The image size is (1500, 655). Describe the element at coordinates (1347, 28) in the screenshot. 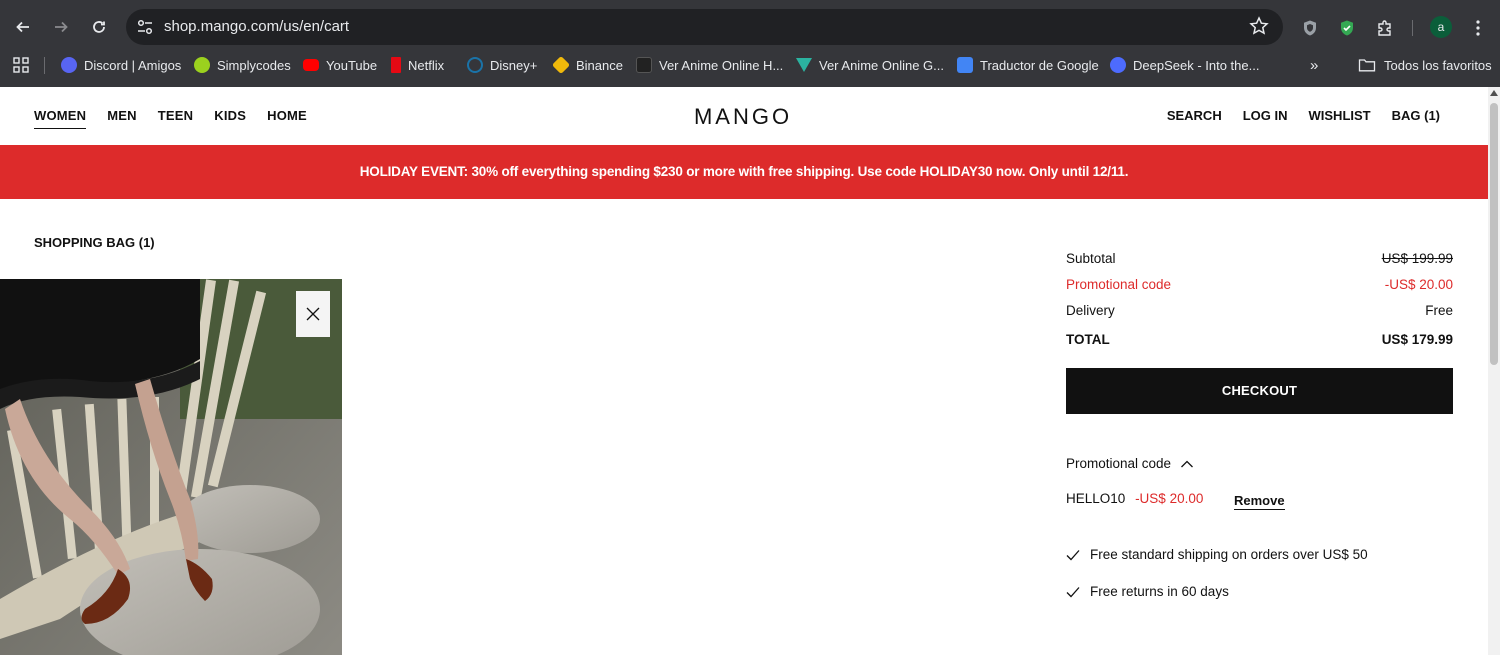

I see `green-shield-extension-icon` at that location.